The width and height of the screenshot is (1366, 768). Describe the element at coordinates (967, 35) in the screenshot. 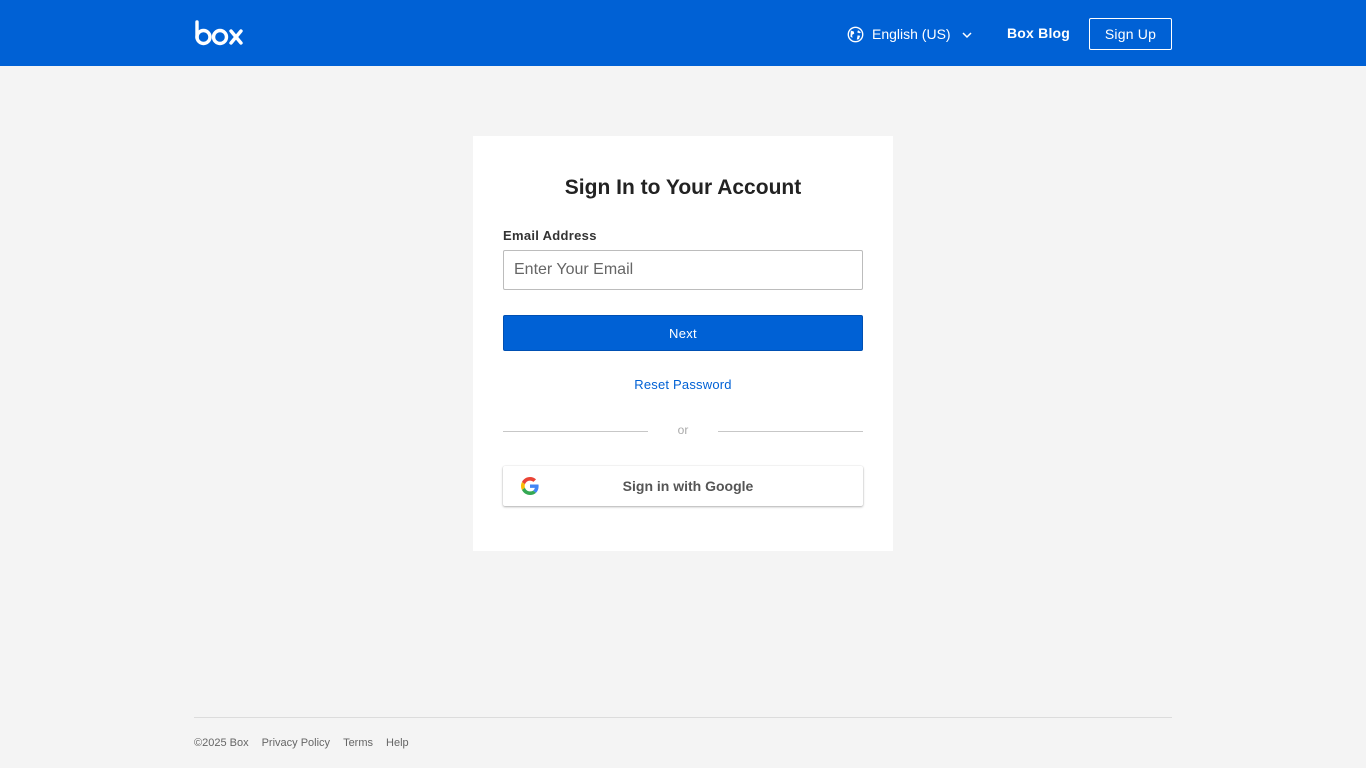

I see `chevron-down-icon` at that location.